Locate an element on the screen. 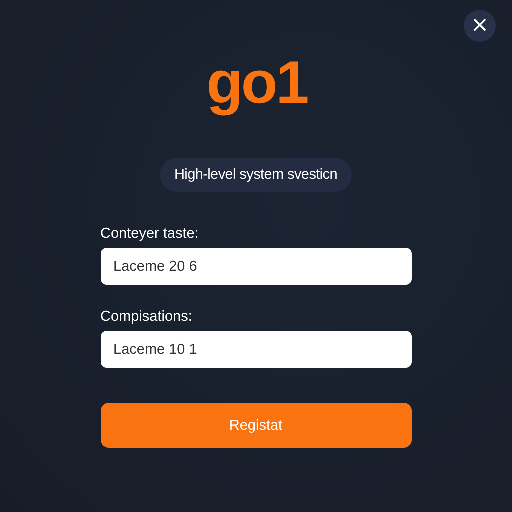  field-label: Compisations: is located at coordinates (147, 317).